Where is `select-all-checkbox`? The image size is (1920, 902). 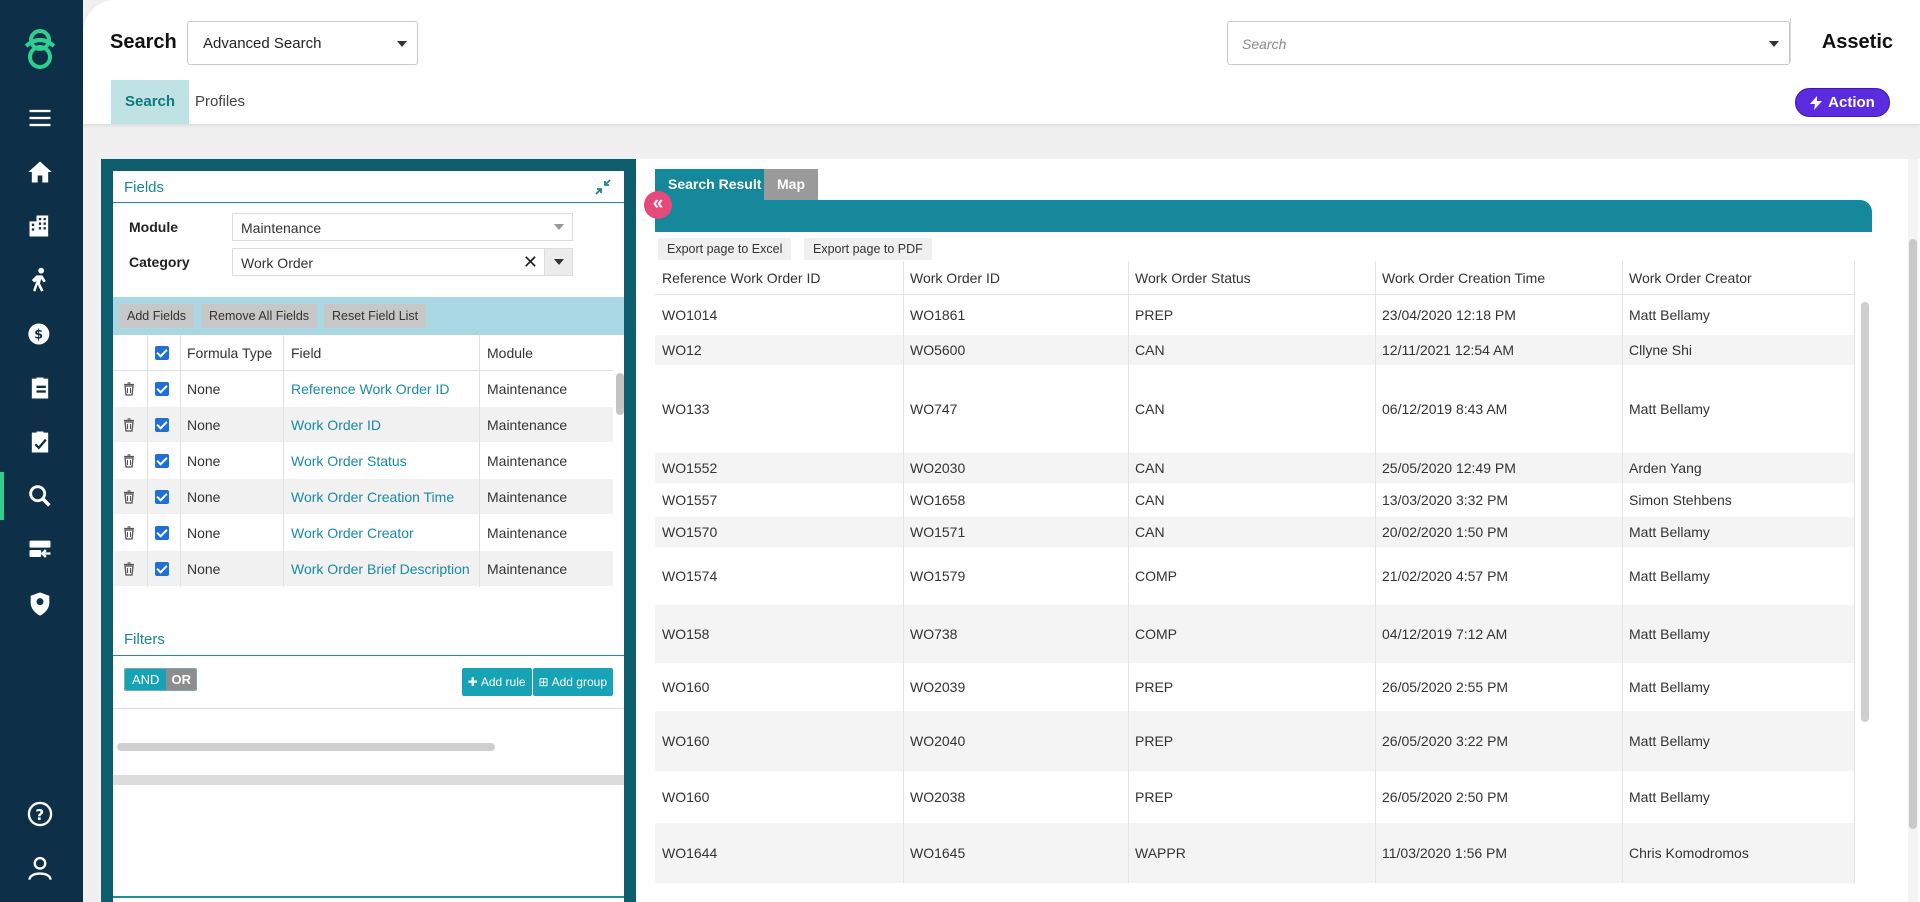
select-all-checkbox is located at coordinates (162, 353).